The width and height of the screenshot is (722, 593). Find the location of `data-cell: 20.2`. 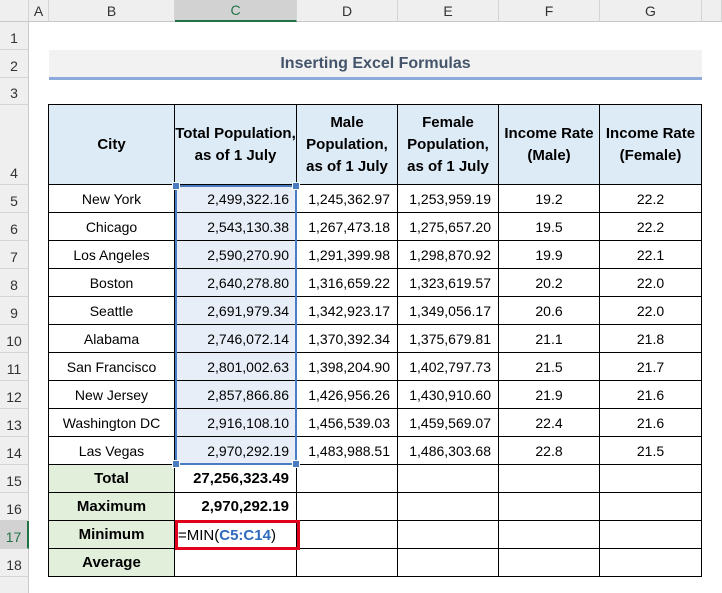

data-cell: 20.2 is located at coordinates (549, 282).